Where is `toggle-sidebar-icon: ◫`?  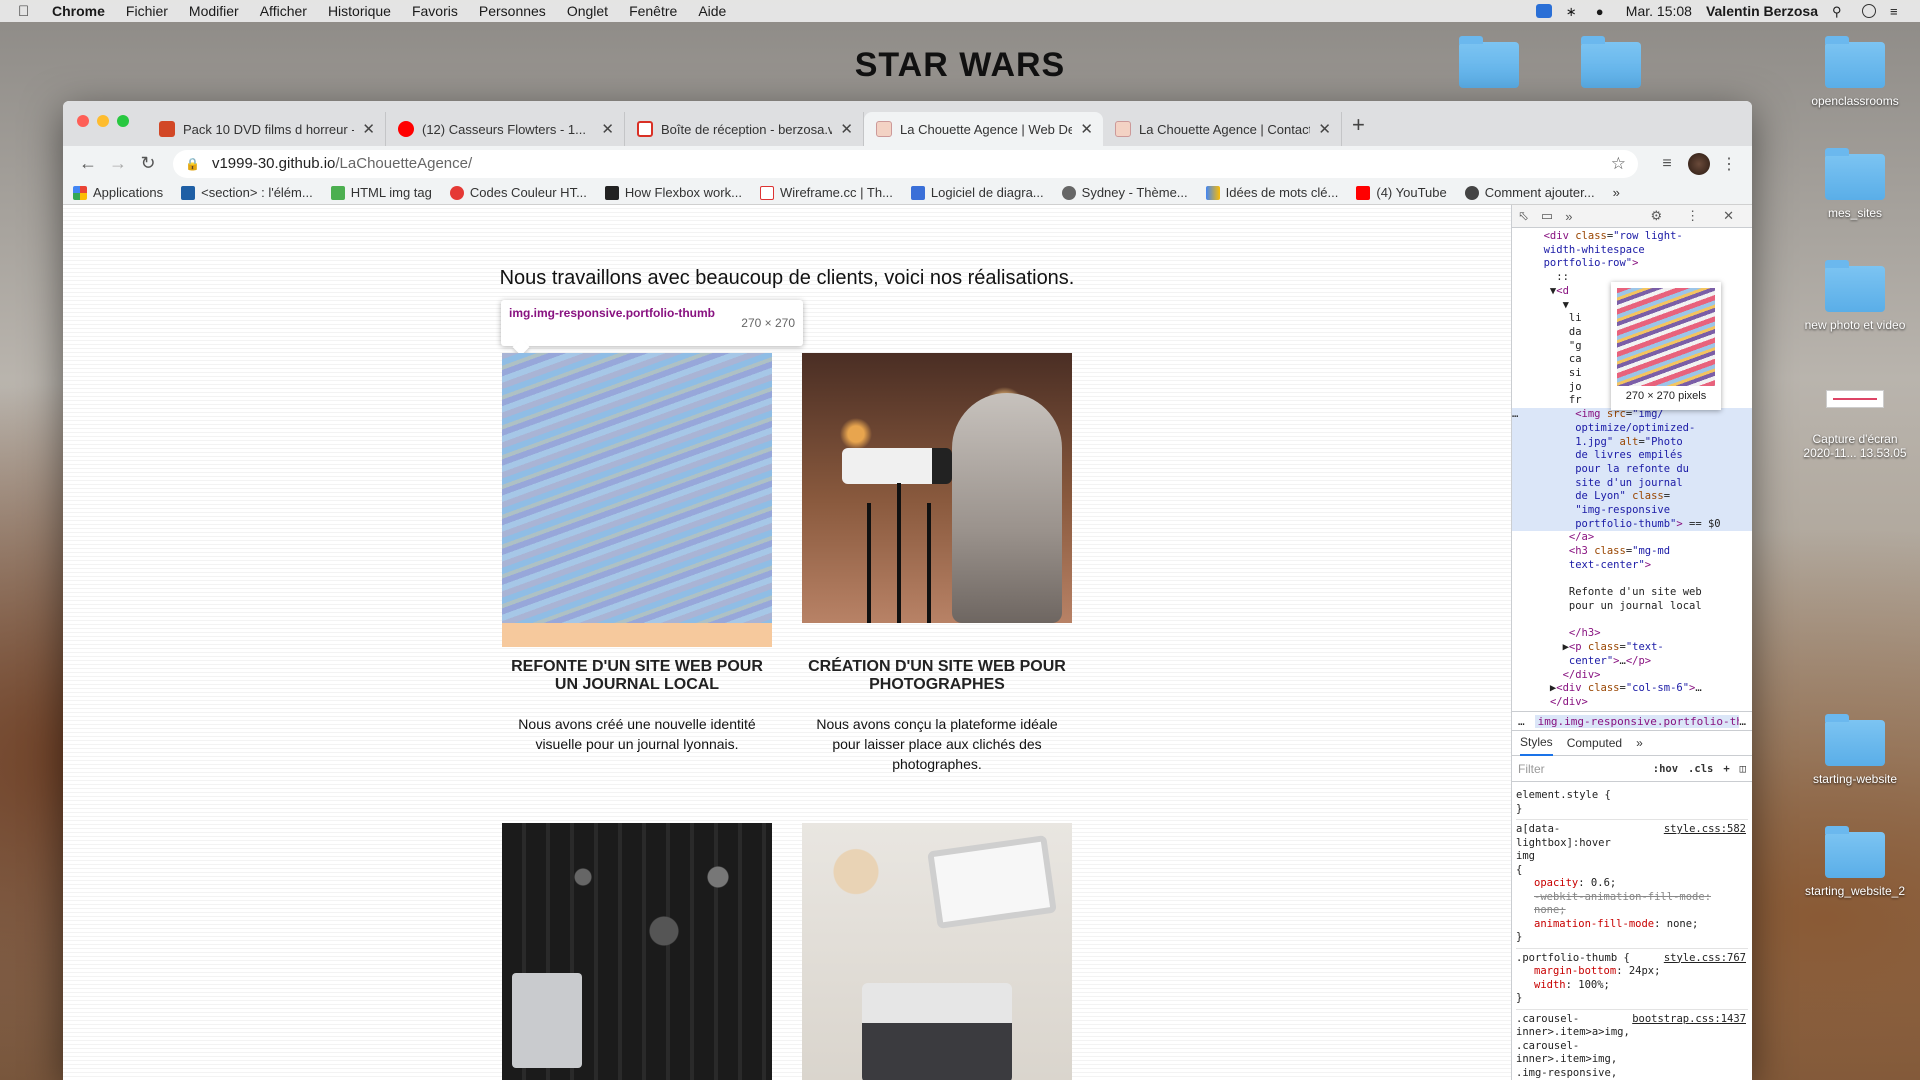 toggle-sidebar-icon: ◫ is located at coordinates (1743, 769).